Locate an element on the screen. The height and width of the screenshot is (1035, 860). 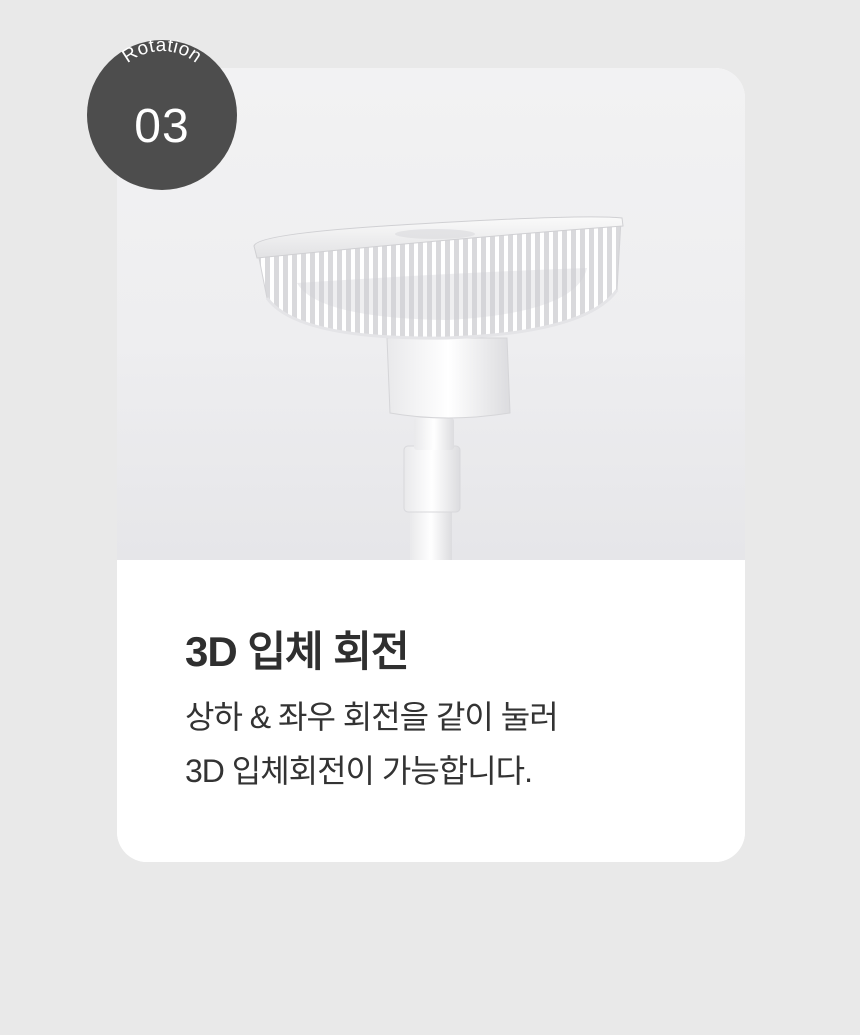
description-line-2: 3D 입체회전이 가능합니다. is located at coordinates (359, 771).